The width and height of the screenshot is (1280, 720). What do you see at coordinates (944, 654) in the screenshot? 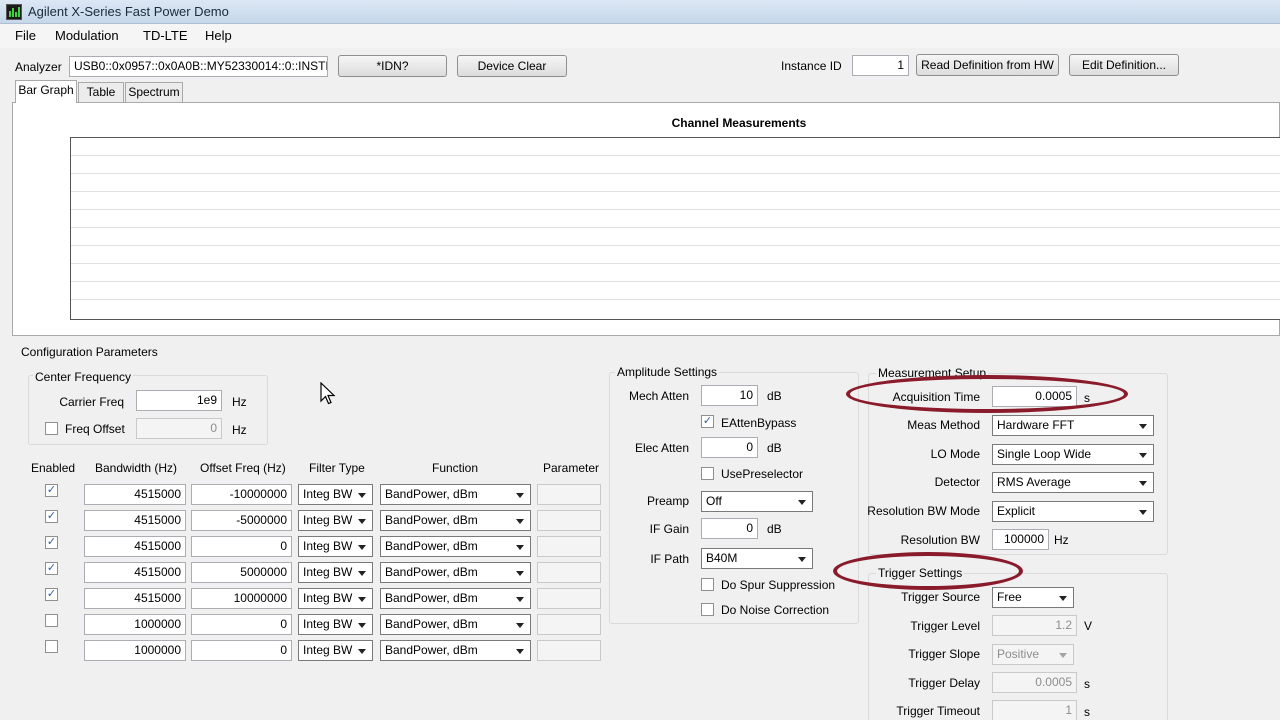
I see `trigger-slope-label: Trigger Slope` at bounding box center [944, 654].